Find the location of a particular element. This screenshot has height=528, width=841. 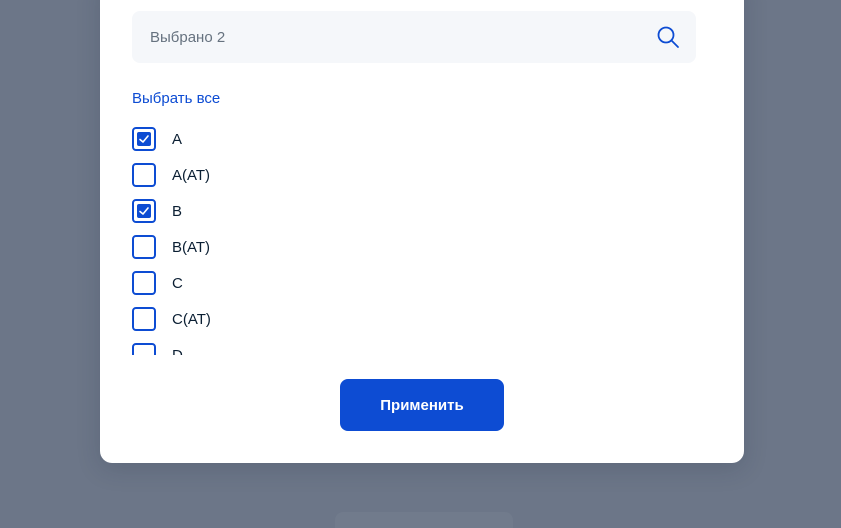

item-label: D is located at coordinates (177, 351).